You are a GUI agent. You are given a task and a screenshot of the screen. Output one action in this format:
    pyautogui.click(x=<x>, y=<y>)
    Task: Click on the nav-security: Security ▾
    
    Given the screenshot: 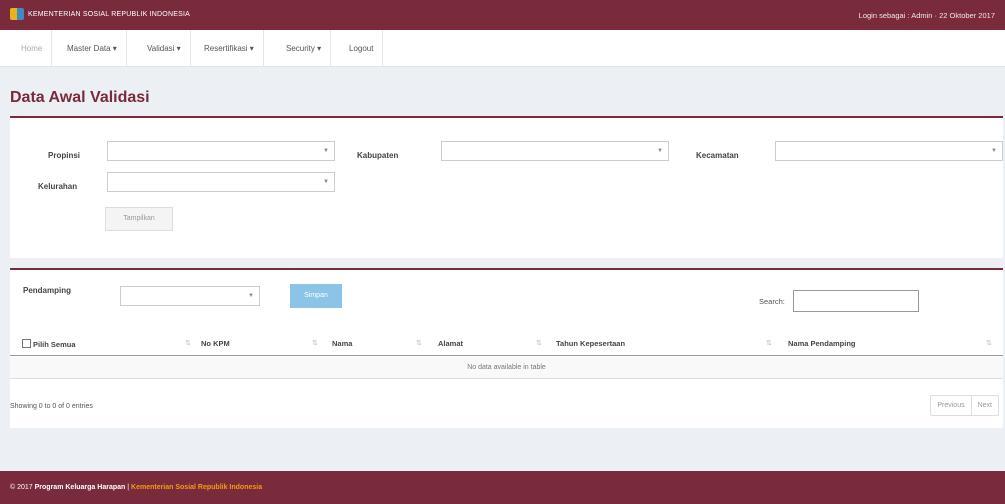 What is the action you would take?
    pyautogui.click(x=304, y=48)
    